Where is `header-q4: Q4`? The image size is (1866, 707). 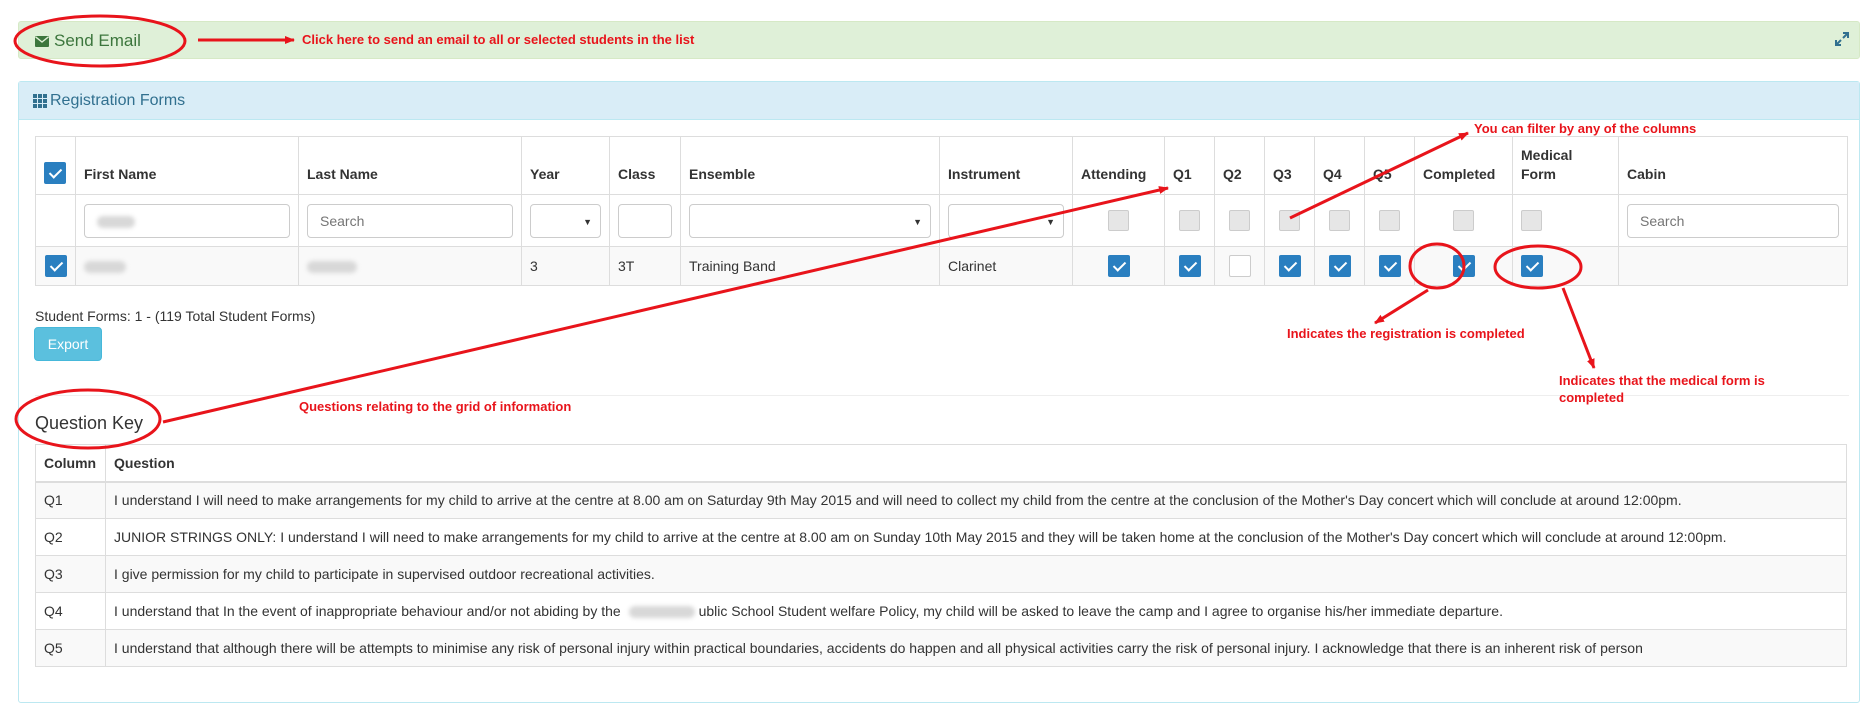 header-q4: Q4 is located at coordinates (1339, 165).